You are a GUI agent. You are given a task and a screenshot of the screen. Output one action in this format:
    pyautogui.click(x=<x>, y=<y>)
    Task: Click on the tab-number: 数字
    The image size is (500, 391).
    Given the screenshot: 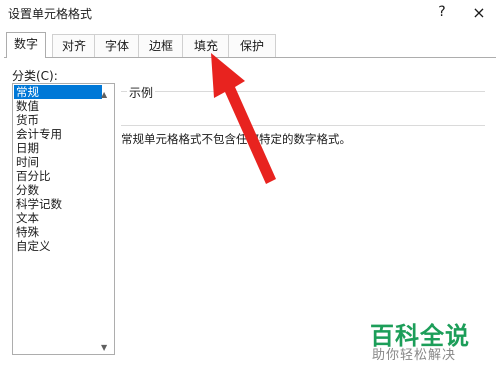 What is the action you would take?
    pyautogui.click(x=26, y=45)
    